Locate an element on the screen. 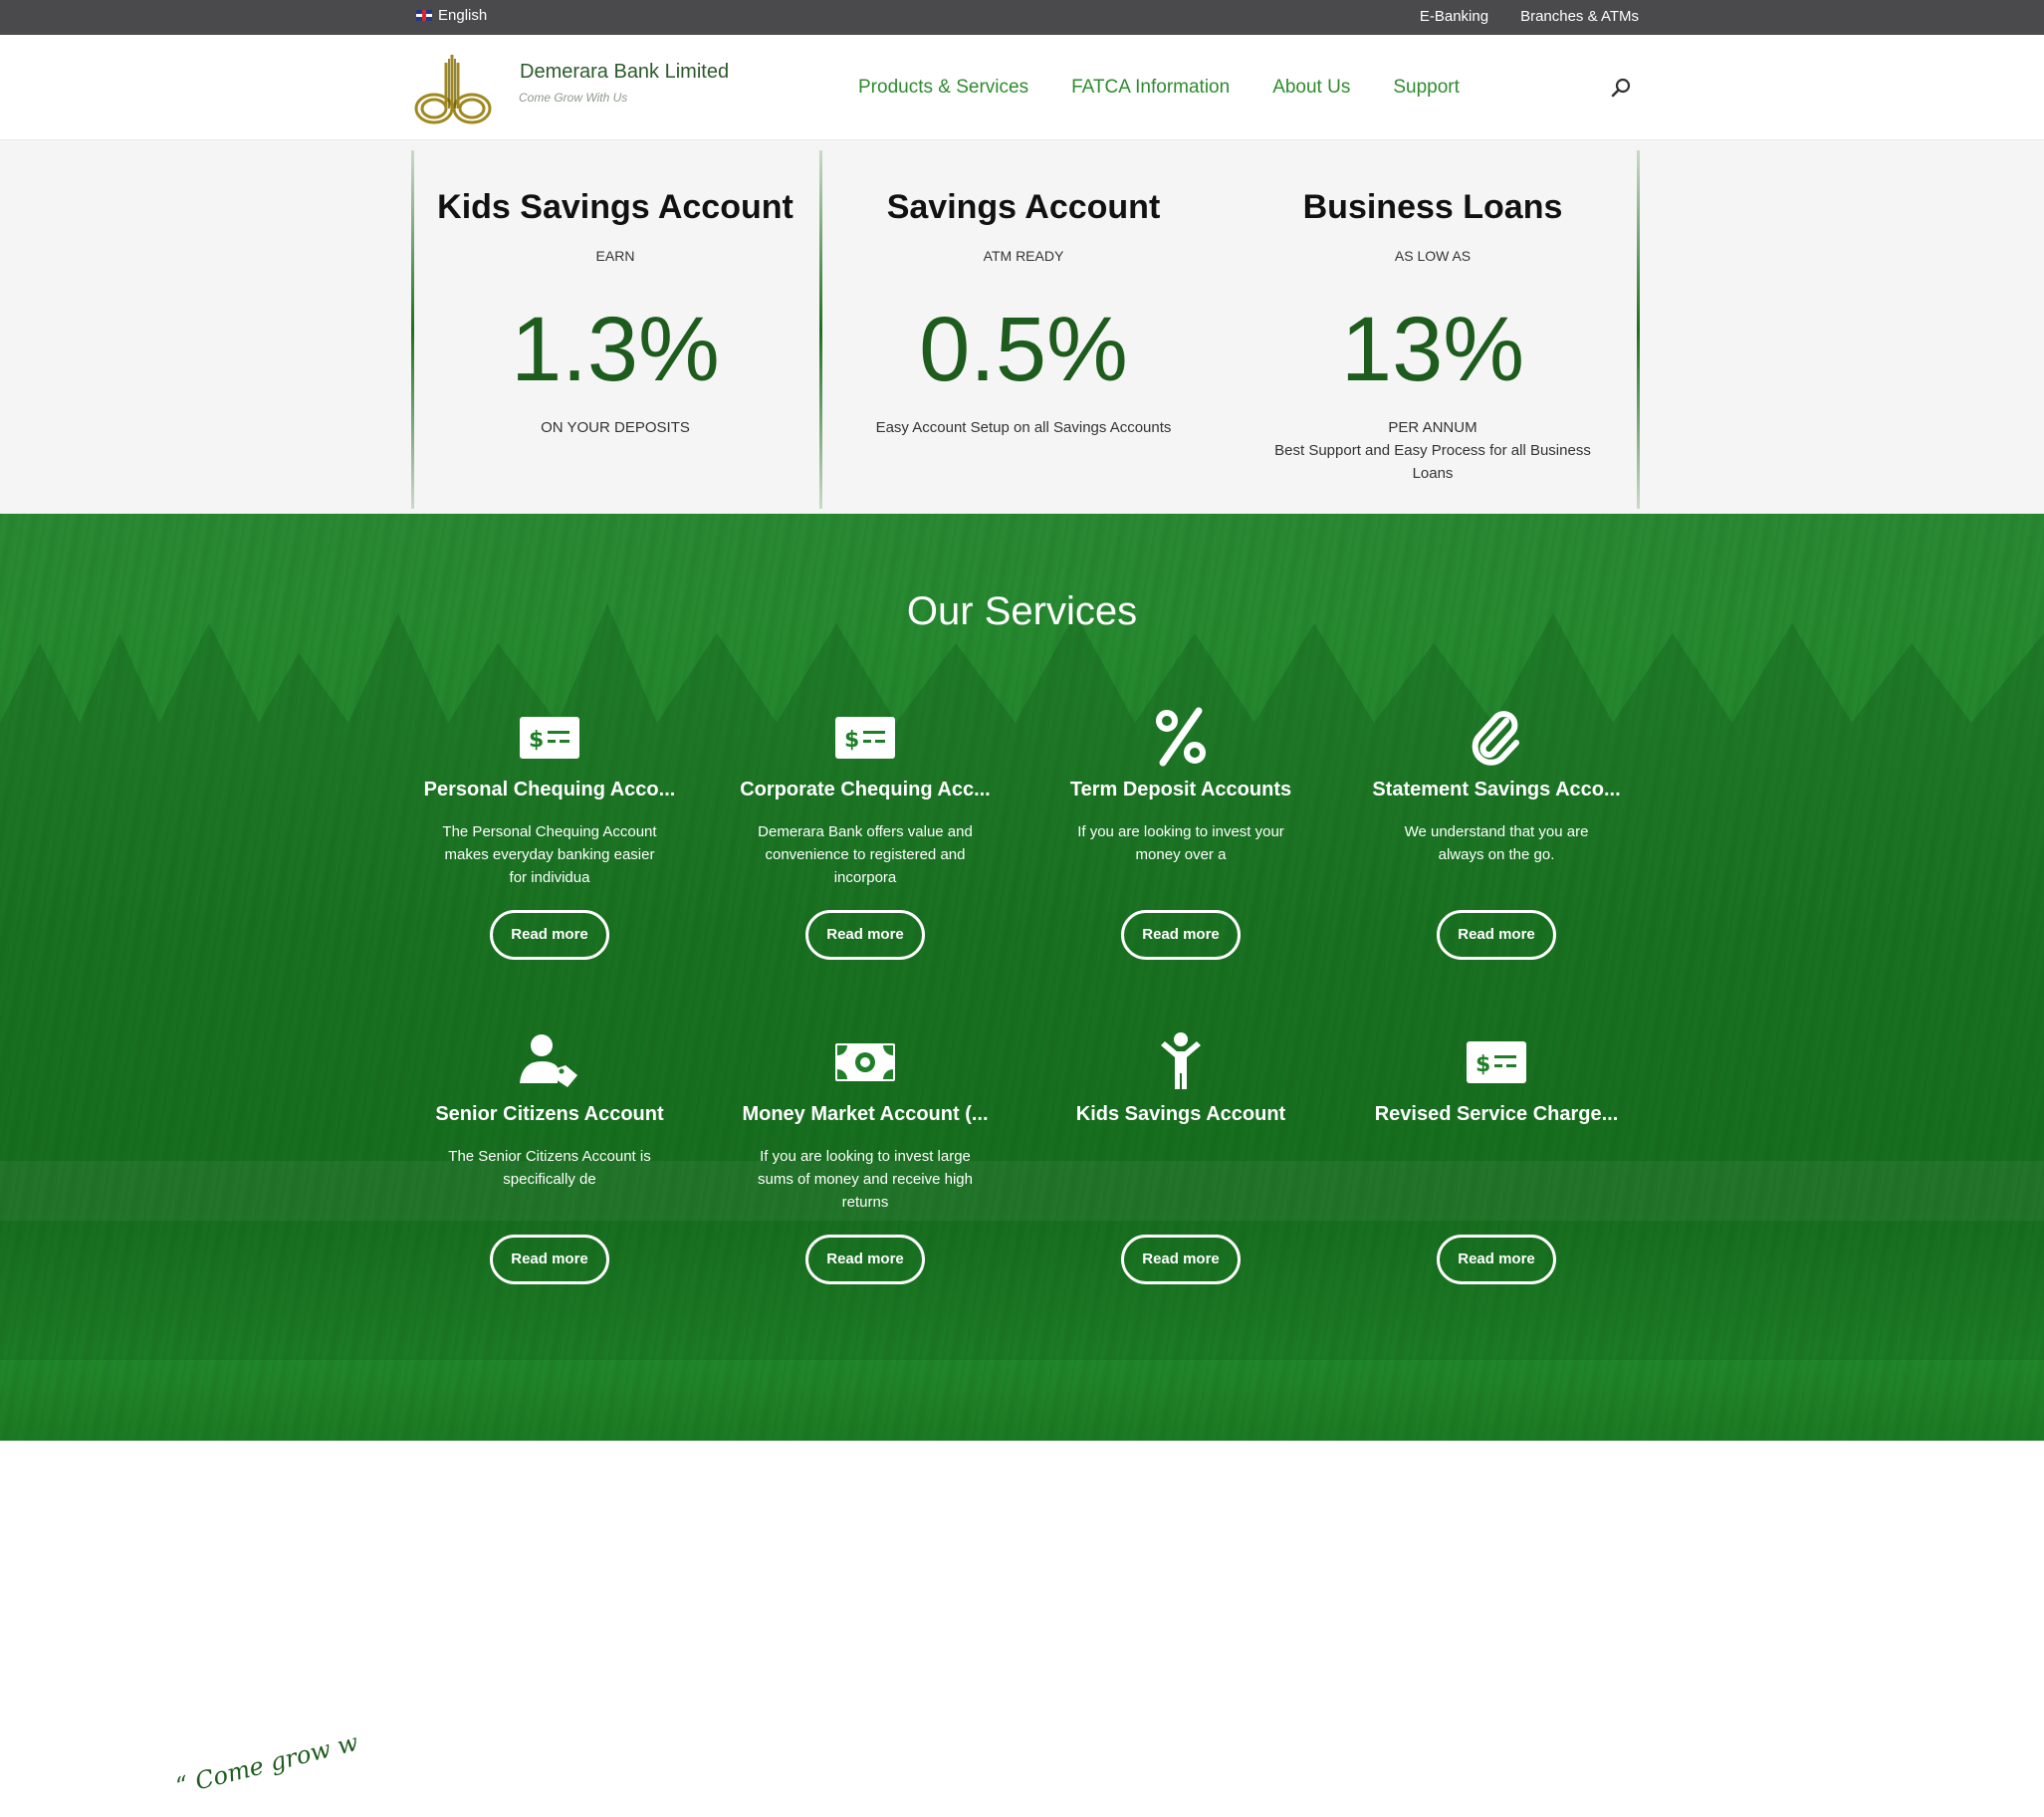 This screenshot has height=1817, width=2044. rate-card-subtitle: ATM READY is located at coordinates (1024, 256).